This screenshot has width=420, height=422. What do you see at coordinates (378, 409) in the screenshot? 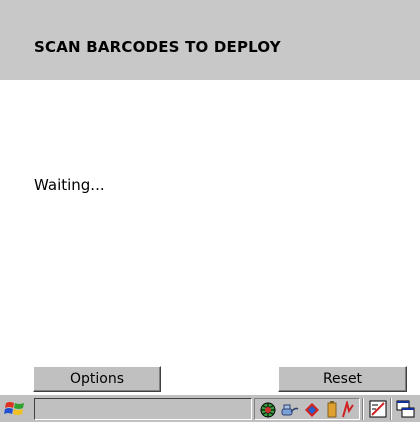
I see `input-panel-icon` at bounding box center [378, 409].